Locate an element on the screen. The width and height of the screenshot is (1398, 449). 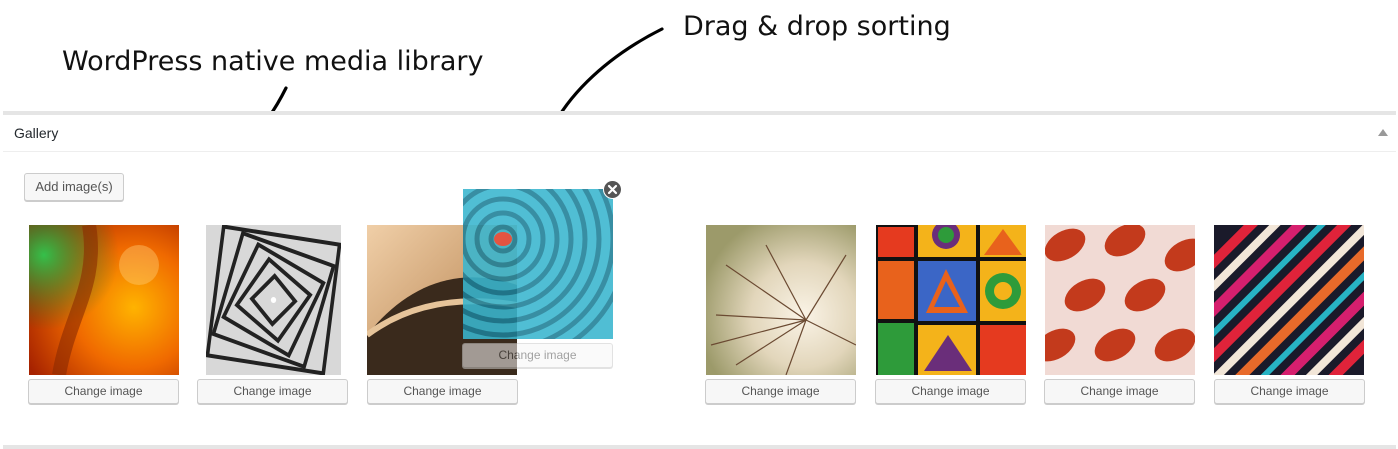
diagonal-stripes-image is located at coordinates (1289, 300).